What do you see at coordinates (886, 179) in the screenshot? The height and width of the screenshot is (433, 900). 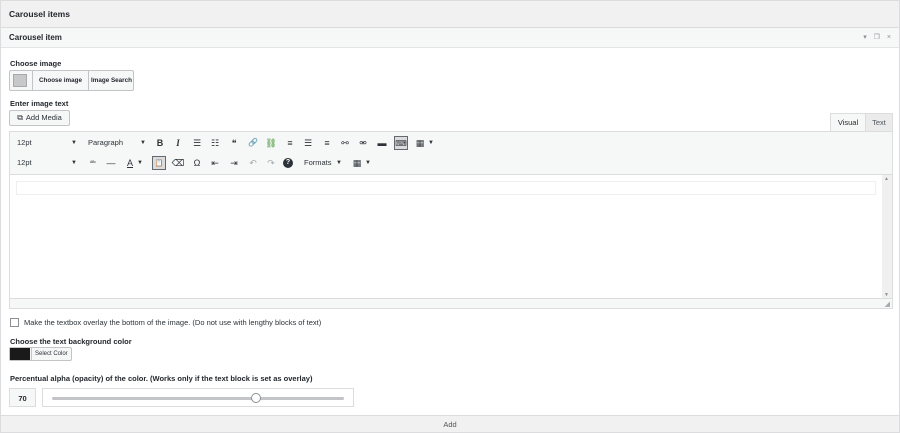 I see `scroll-up-icon: ▲` at bounding box center [886, 179].